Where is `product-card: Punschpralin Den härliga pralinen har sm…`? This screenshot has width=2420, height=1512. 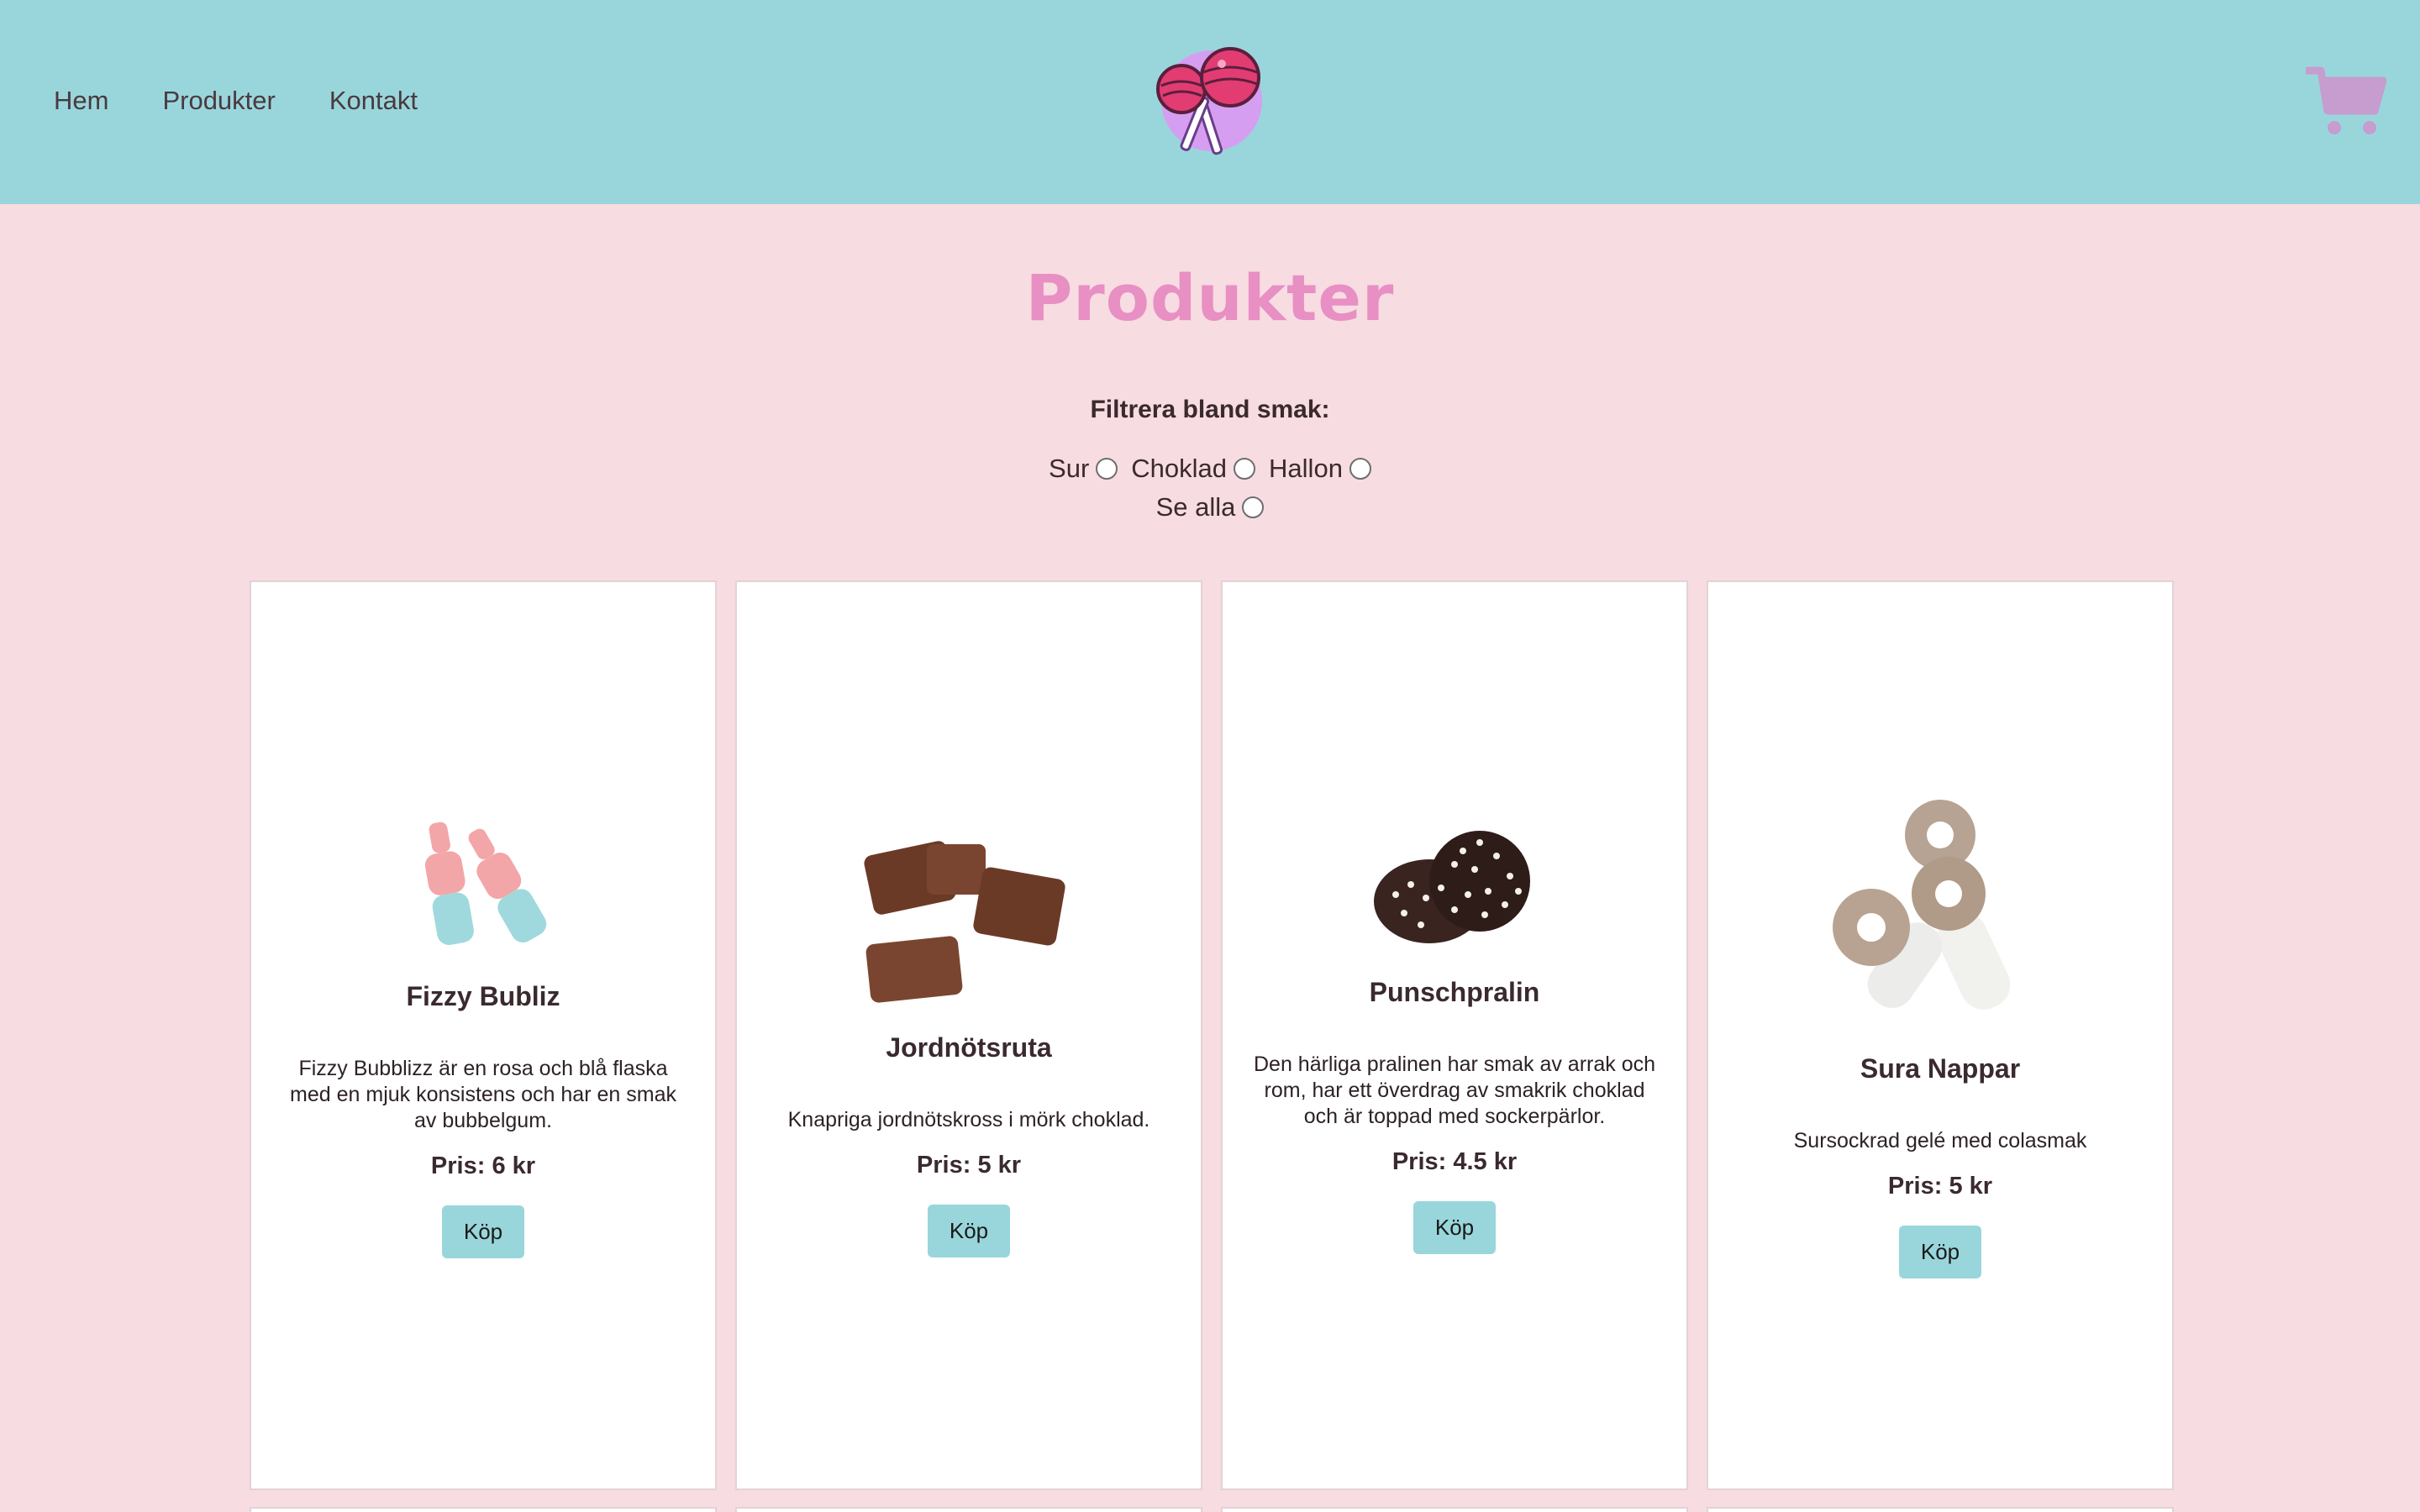
product-card: Punschpralin Den härliga pralinen har sm… is located at coordinates (1454, 1035).